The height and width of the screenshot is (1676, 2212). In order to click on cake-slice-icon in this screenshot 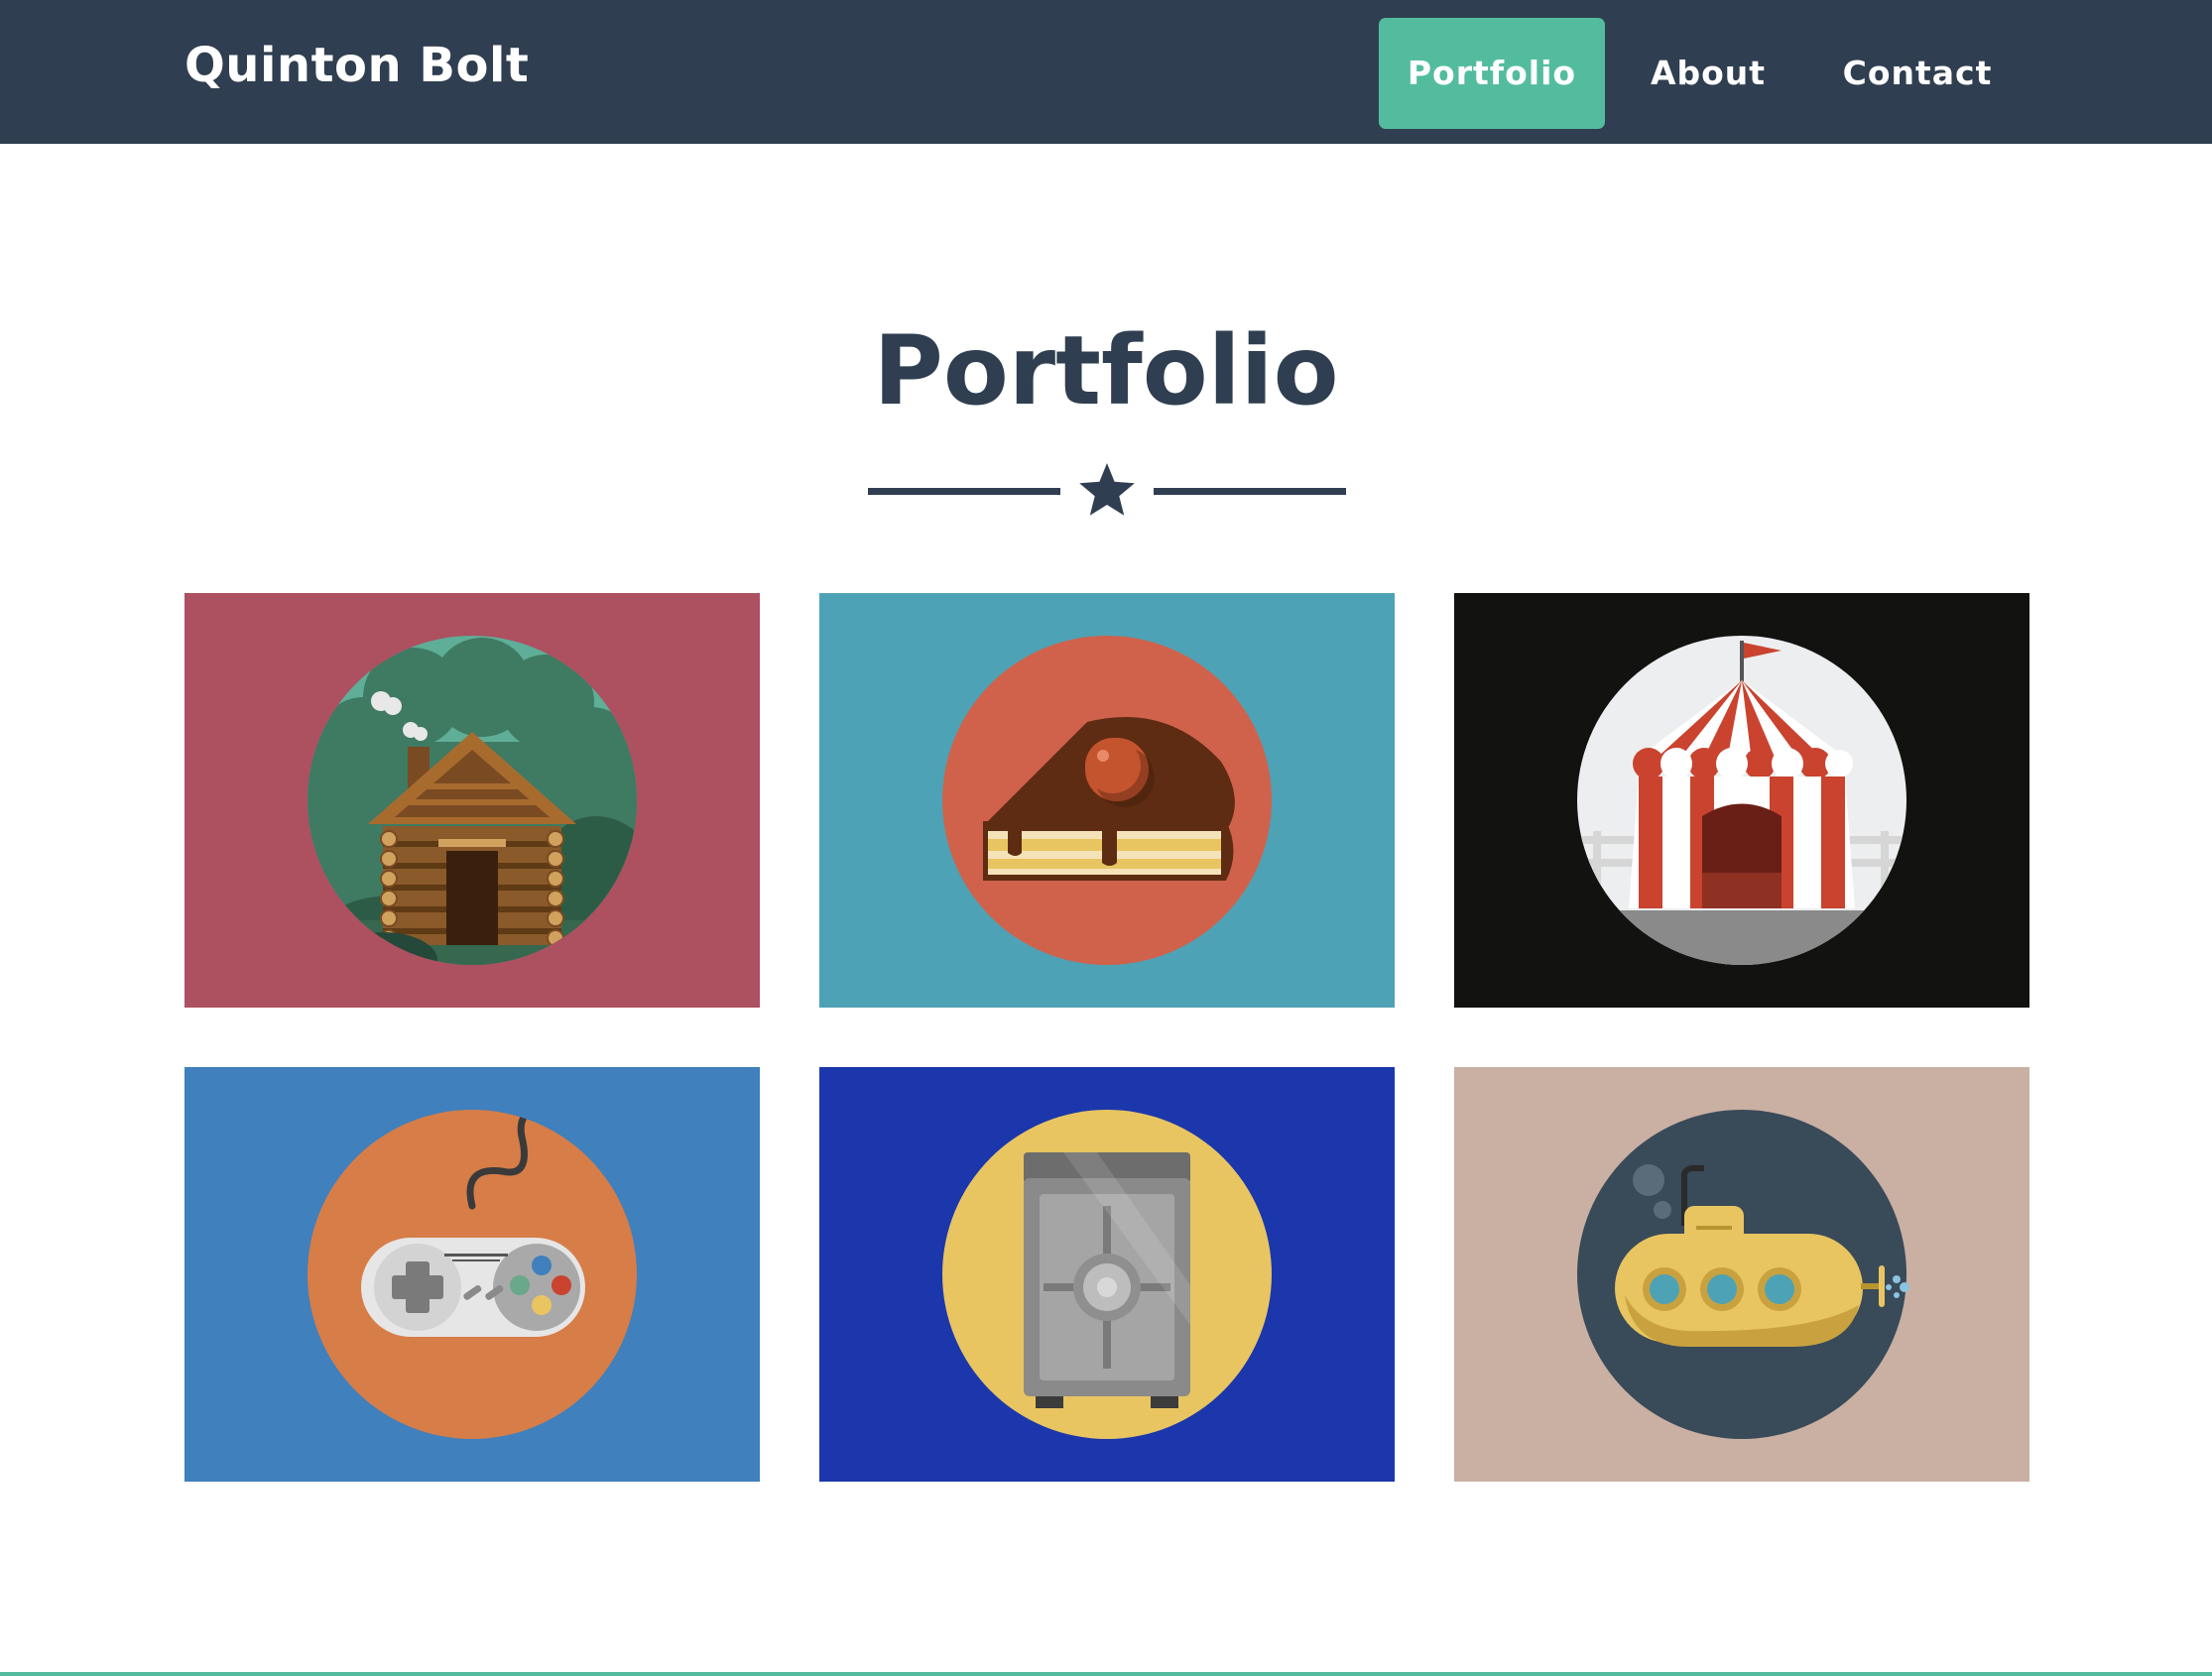, I will do `click(1107, 800)`.